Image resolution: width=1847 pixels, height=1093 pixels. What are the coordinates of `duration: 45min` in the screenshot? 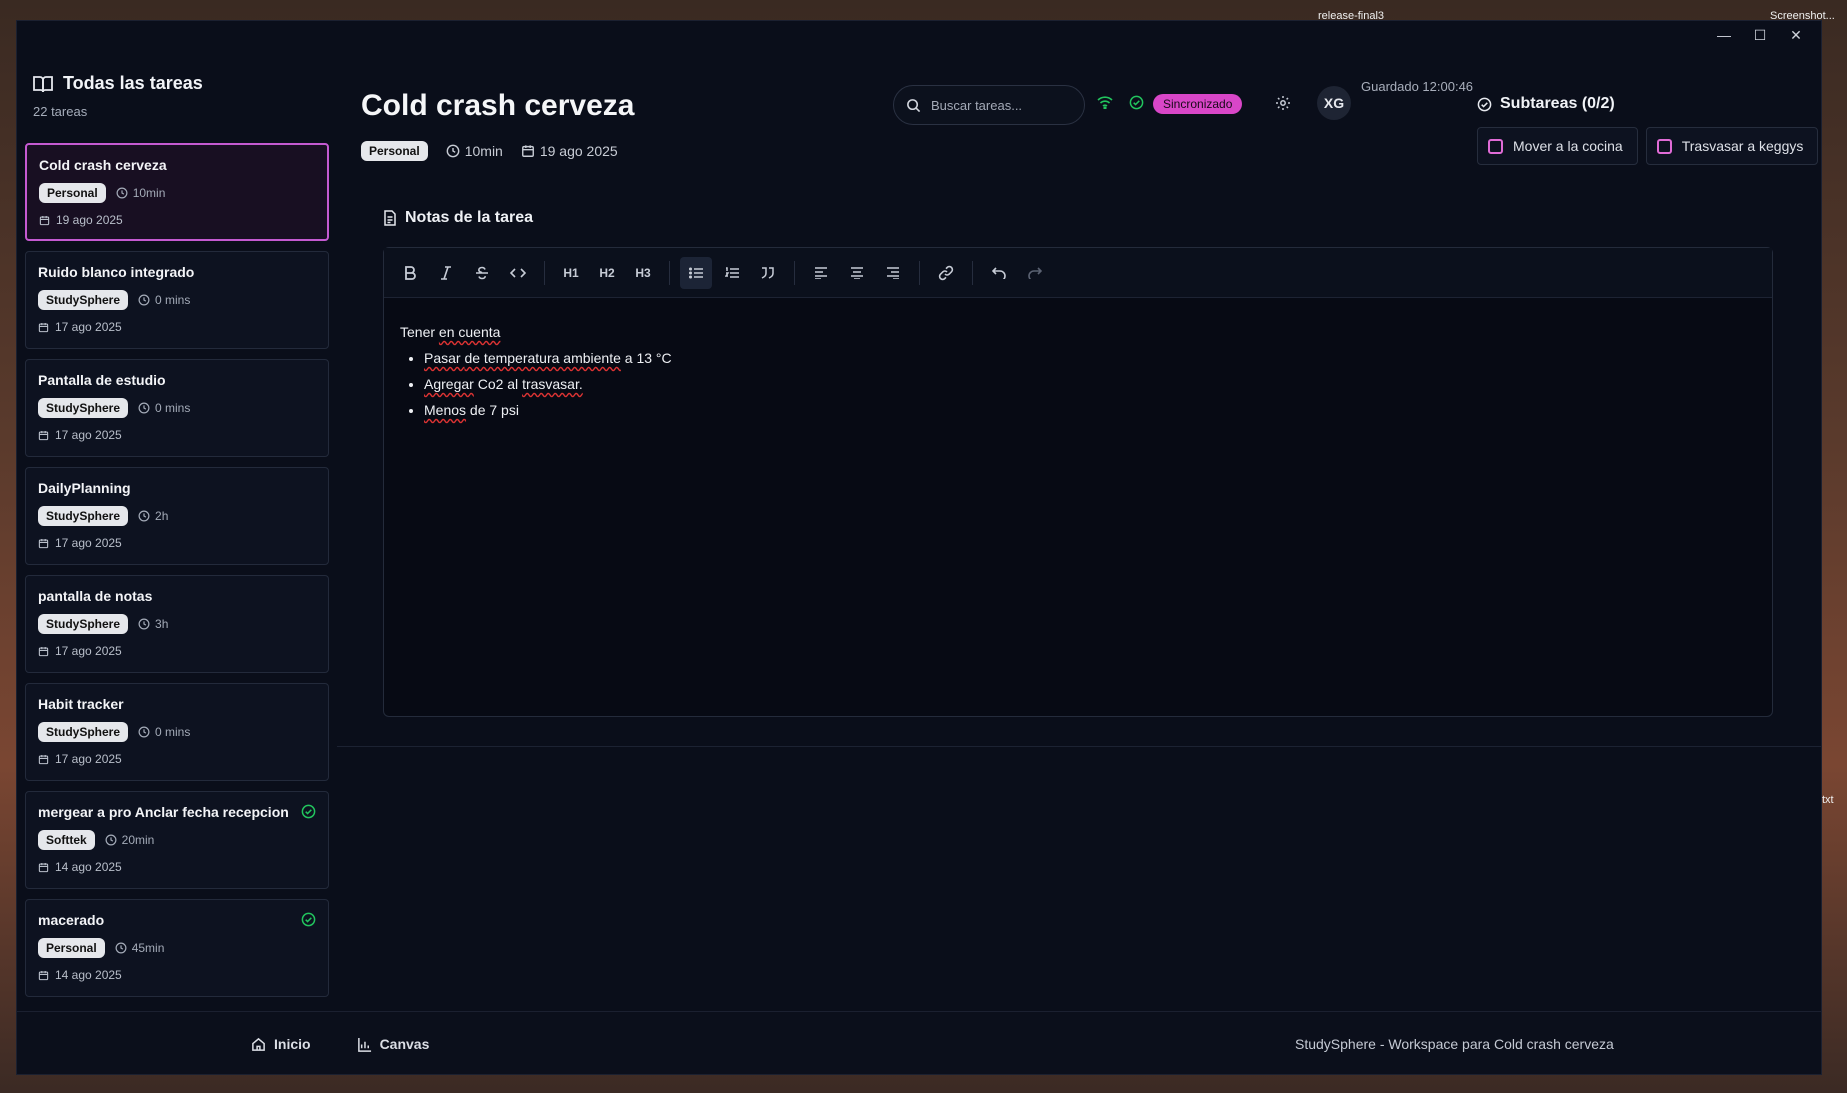 It's located at (139, 948).